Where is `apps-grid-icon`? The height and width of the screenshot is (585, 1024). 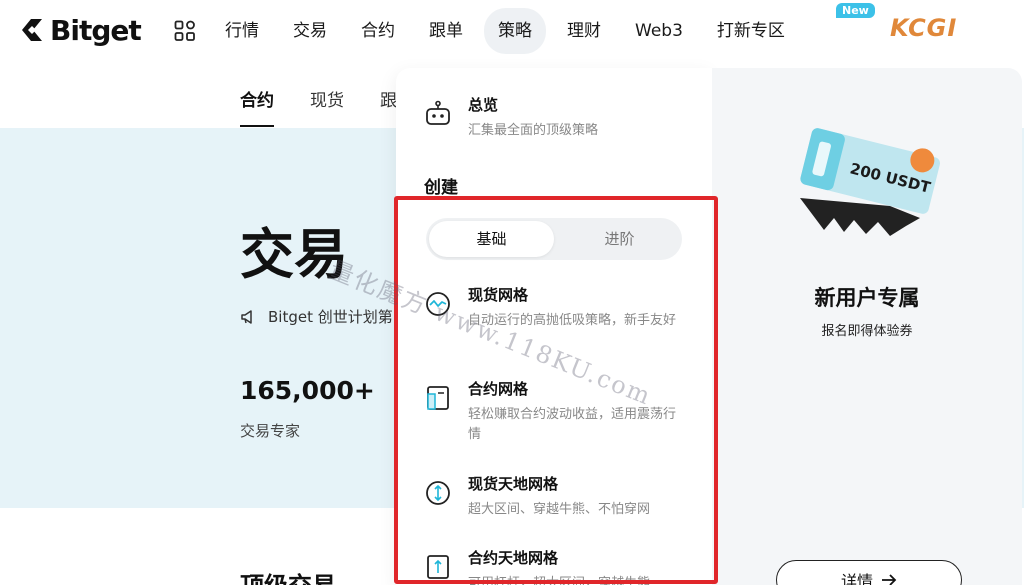 apps-grid-icon is located at coordinates (185, 31).